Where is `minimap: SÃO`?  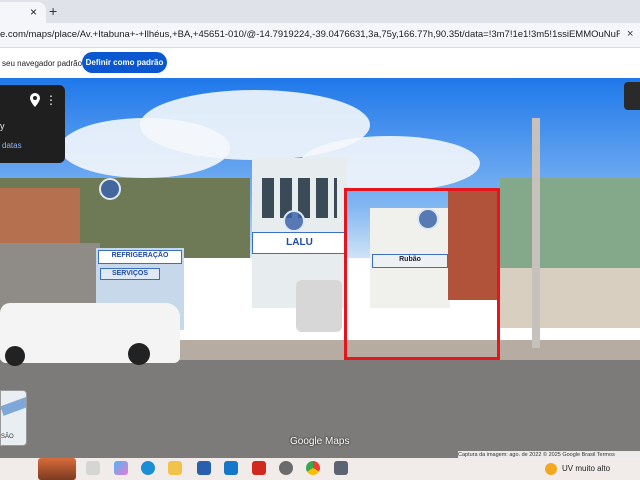 minimap: SÃO is located at coordinates (13, 418).